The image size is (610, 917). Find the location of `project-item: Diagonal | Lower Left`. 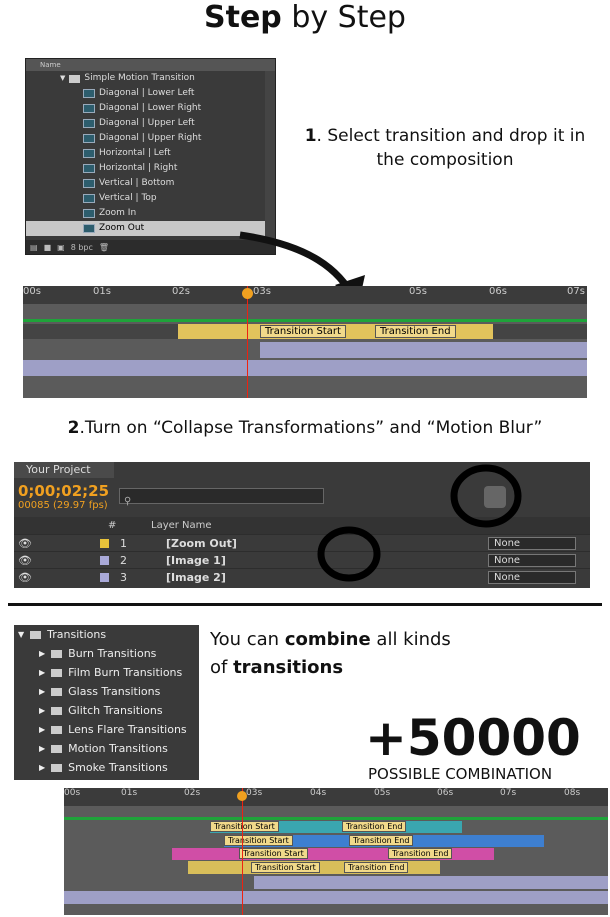

project-item: Diagonal | Lower Left is located at coordinates (150, 93).